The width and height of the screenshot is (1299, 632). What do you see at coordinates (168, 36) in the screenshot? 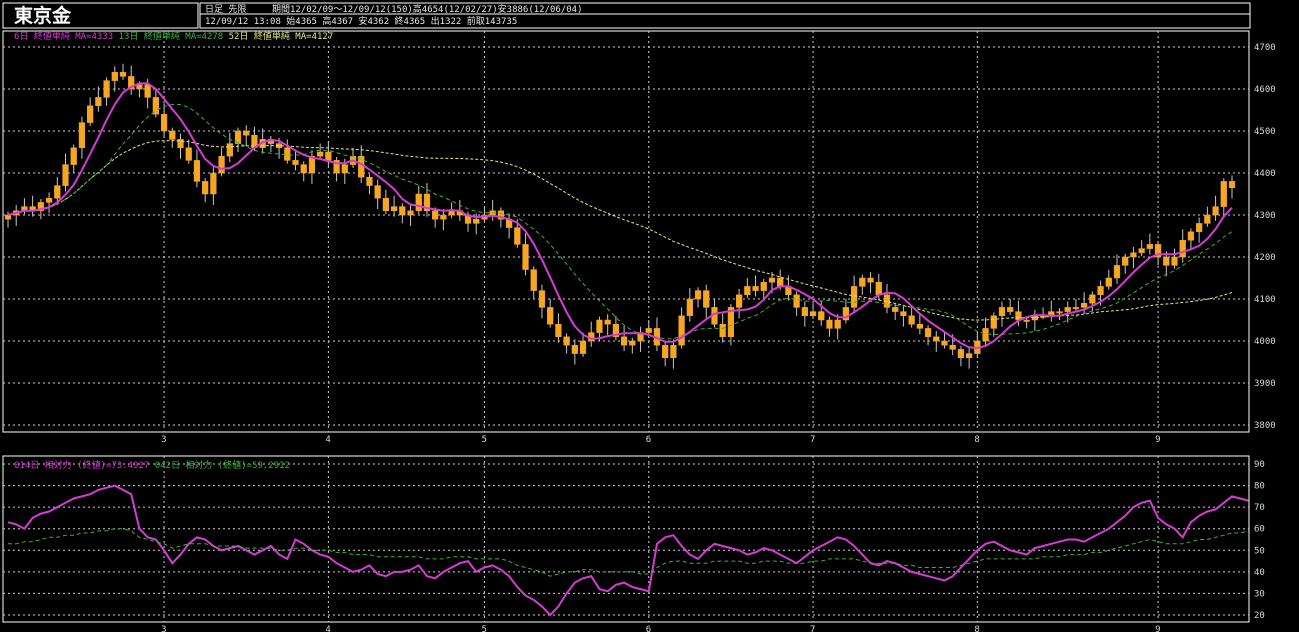
I see `legend-entry: 13日 終値単純 MA=4278` at bounding box center [168, 36].